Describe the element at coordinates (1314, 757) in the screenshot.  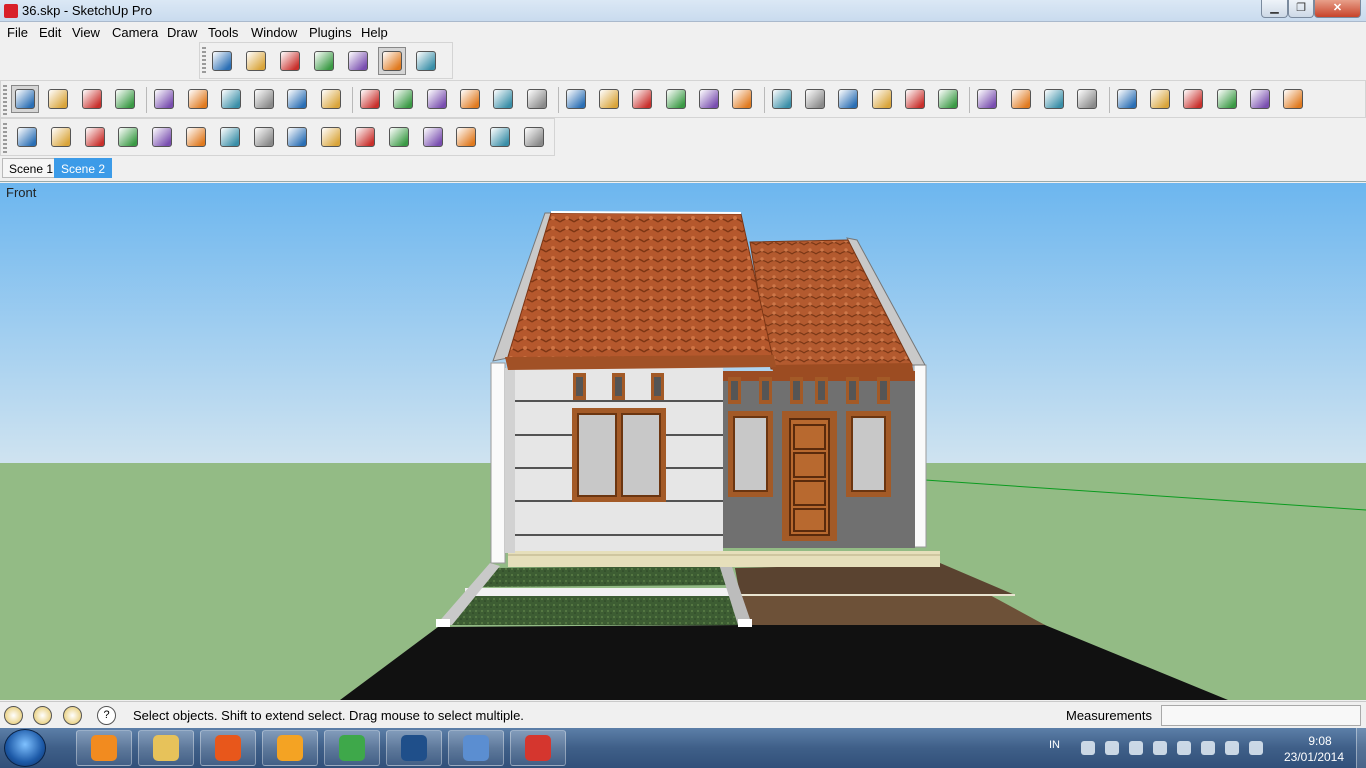
I see `clock-date: 23/01/2014` at that location.